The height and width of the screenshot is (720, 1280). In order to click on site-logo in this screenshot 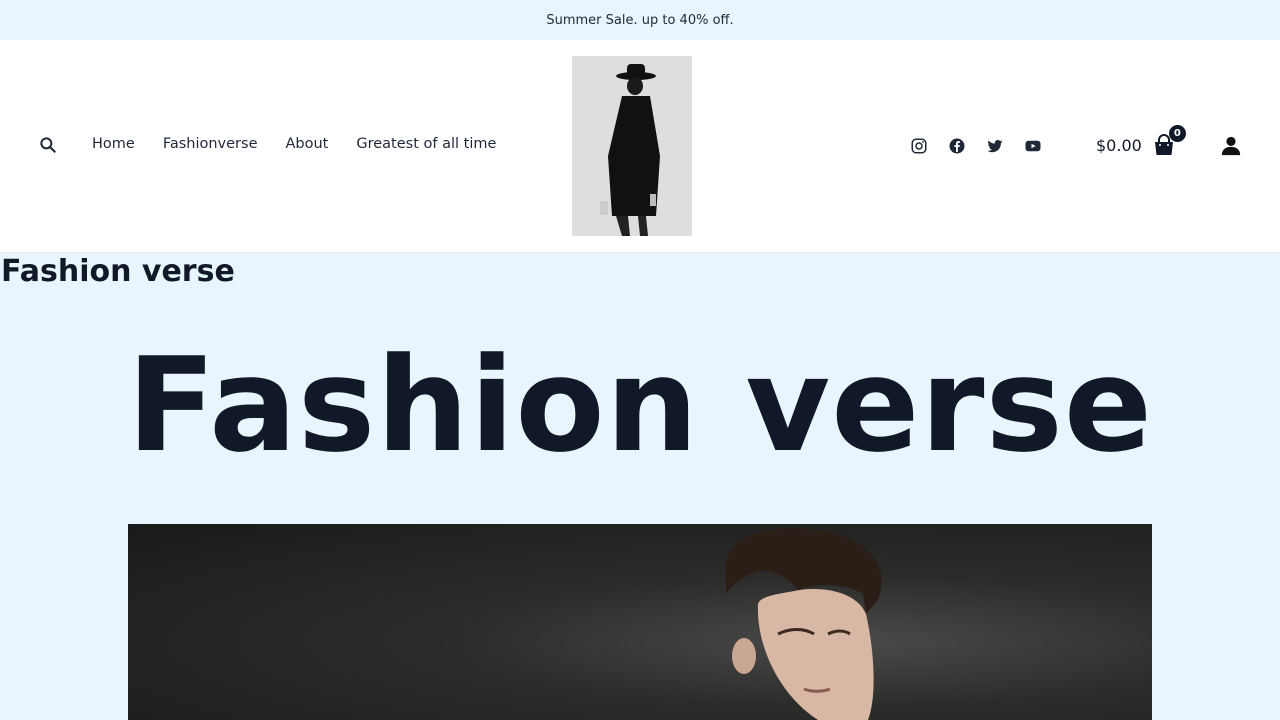, I will do `click(632, 146)`.